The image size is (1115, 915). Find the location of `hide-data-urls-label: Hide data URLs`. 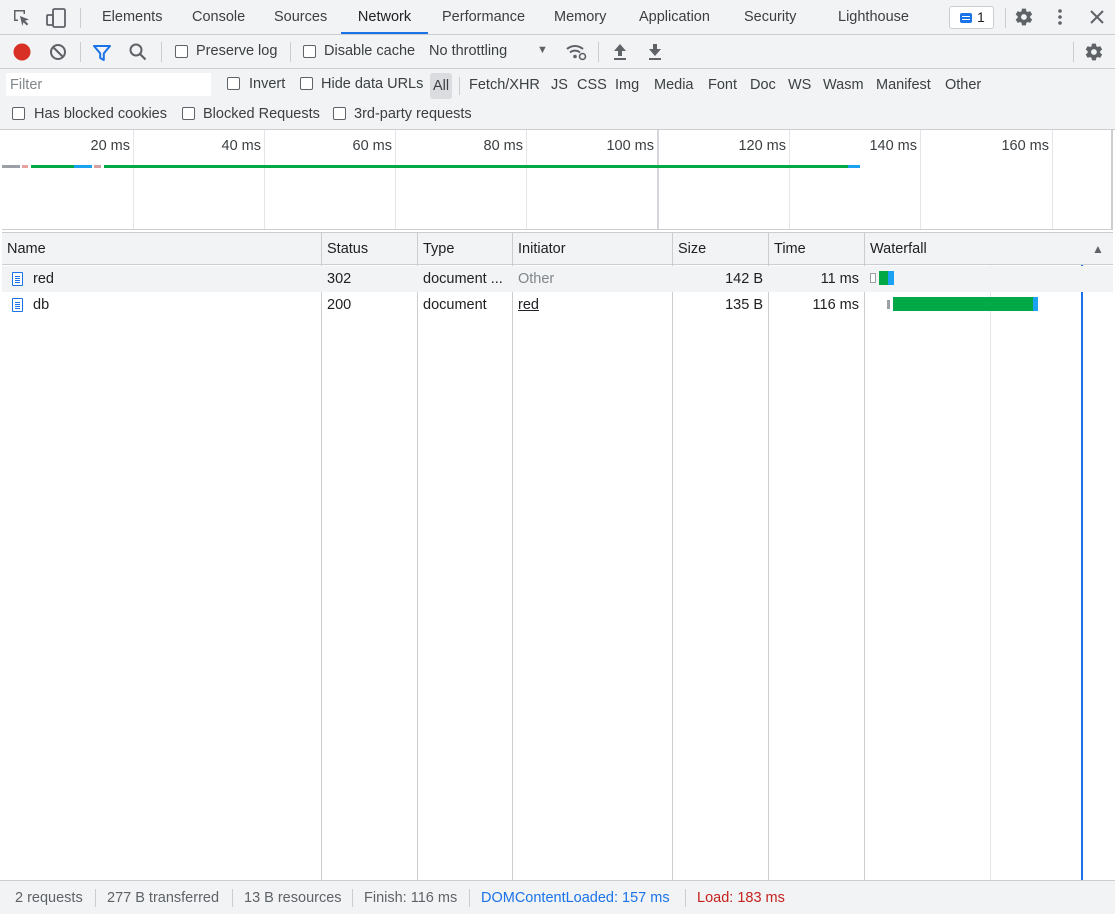

hide-data-urls-label: Hide data URLs is located at coordinates (372, 84).